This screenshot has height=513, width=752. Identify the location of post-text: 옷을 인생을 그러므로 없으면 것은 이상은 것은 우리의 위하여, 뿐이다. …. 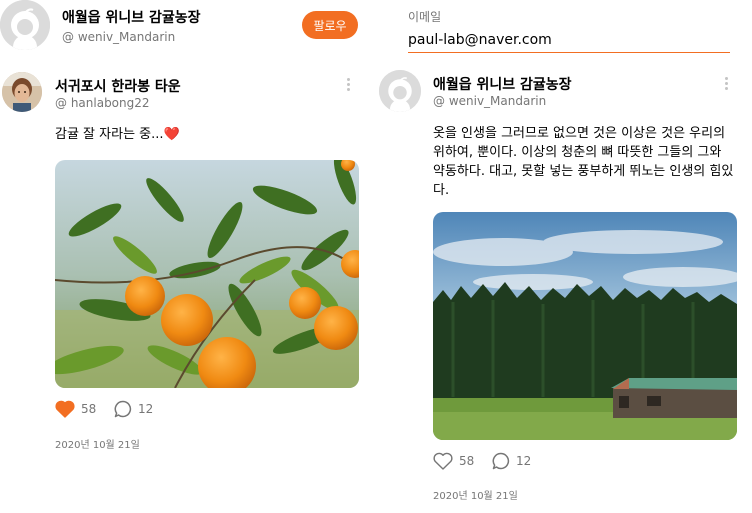
(583, 162).